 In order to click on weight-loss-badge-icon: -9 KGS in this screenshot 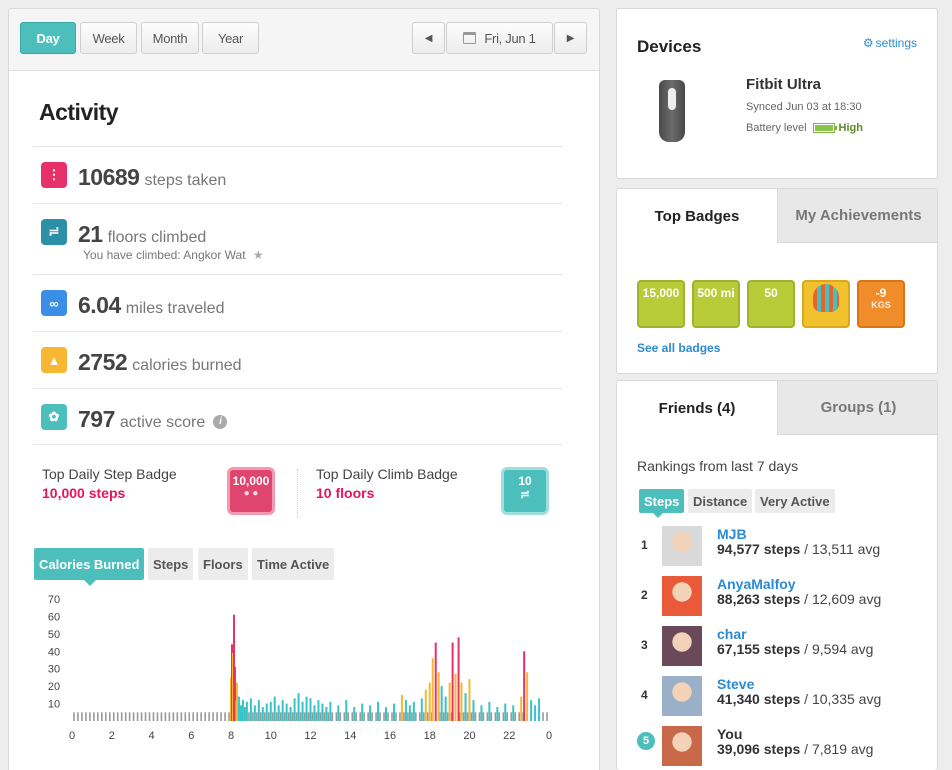, I will do `click(881, 304)`.